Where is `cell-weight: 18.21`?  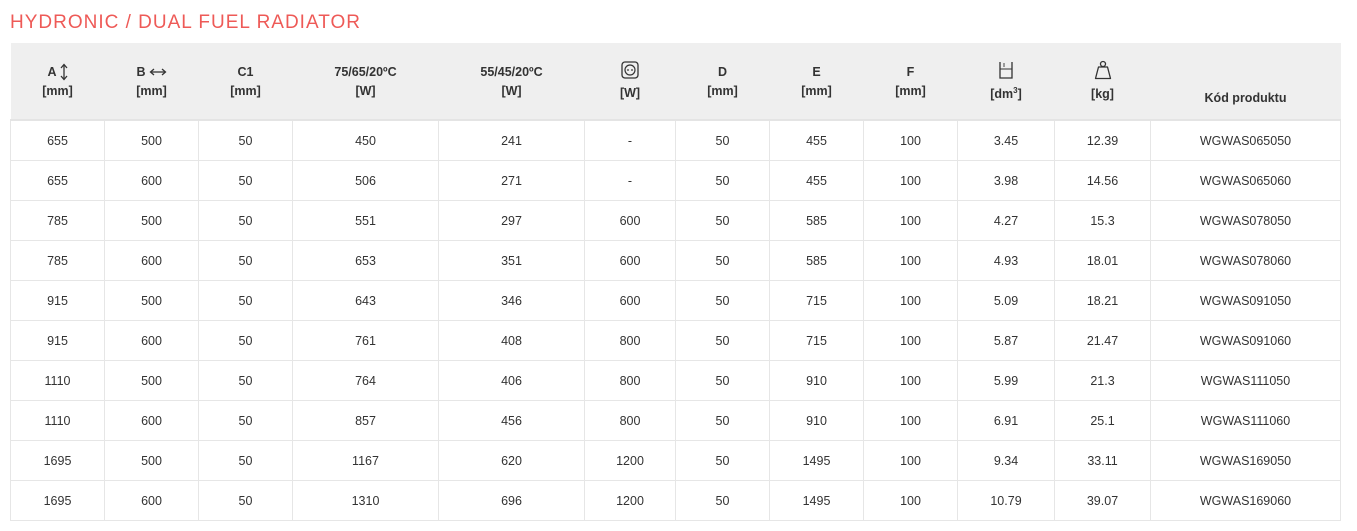
cell-weight: 18.21 is located at coordinates (1102, 300).